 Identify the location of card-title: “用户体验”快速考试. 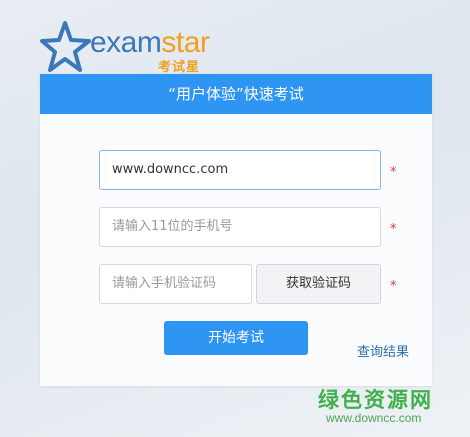
(236, 94).